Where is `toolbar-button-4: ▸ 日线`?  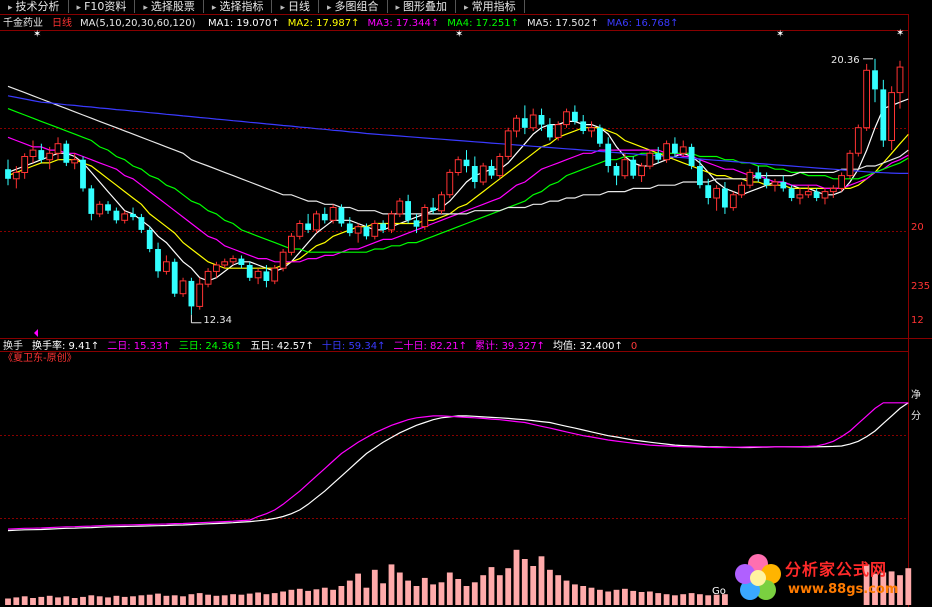
toolbar-button-4: ▸ 日线 is located at coordinates (295, 6).